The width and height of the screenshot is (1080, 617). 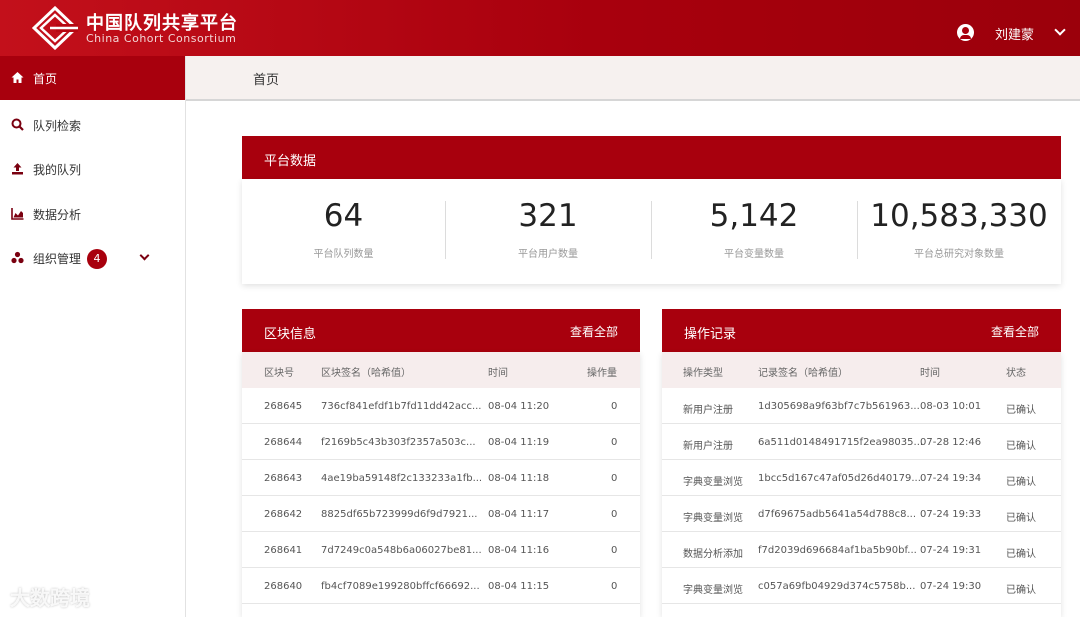 I want to click on org-icon, so click(x=17, y=257).